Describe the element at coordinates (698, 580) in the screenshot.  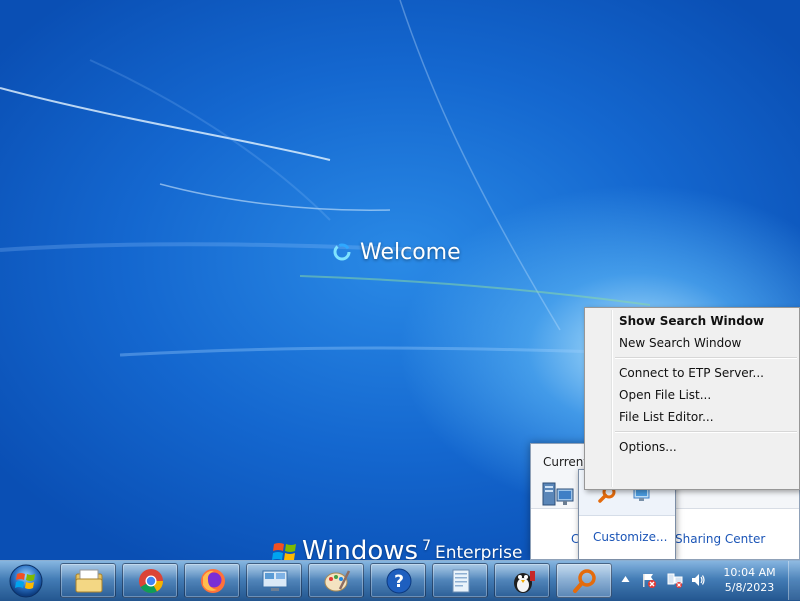
I see `volume-icon` at that location.